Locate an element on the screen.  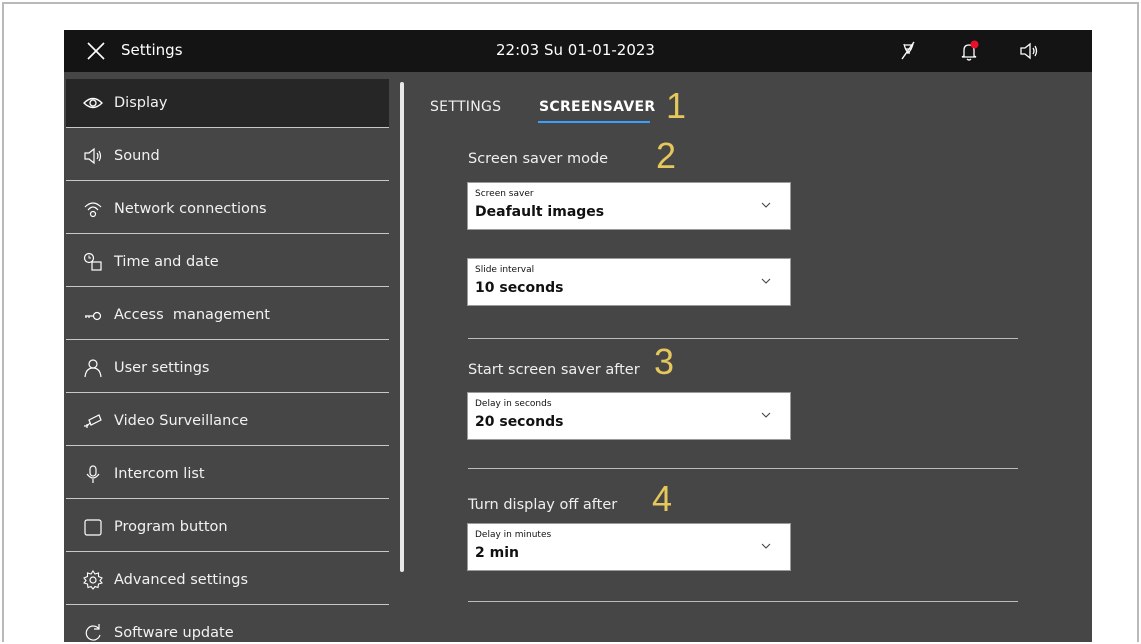
screen-saver-delay-dropdown: Delay in seconds 20 seconds is located at coordinates (629, 416).